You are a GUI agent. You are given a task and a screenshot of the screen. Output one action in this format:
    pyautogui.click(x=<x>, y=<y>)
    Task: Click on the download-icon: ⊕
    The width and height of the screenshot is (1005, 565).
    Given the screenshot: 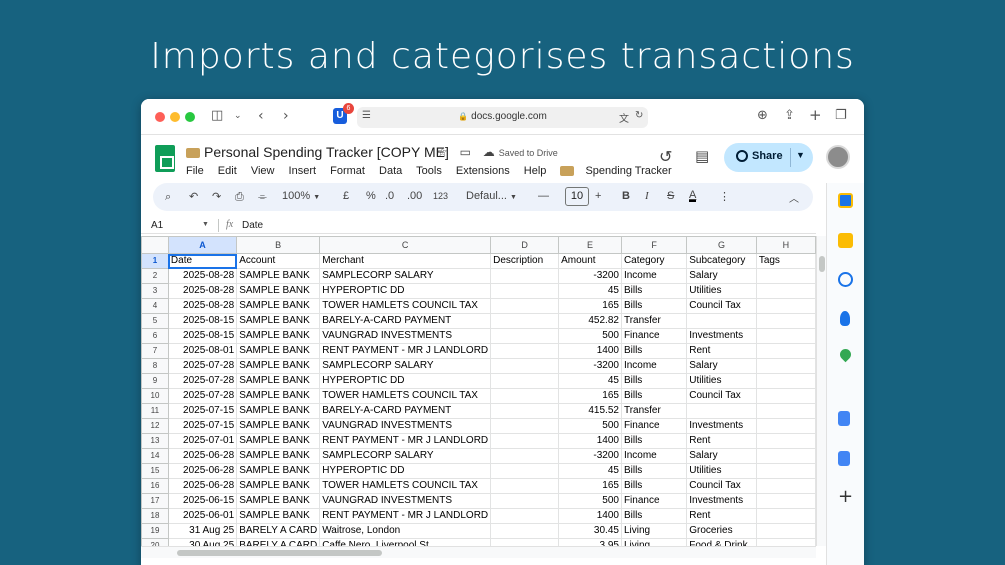 What is the action you would take?
    pyautogui.click(x=762, y=115)
    